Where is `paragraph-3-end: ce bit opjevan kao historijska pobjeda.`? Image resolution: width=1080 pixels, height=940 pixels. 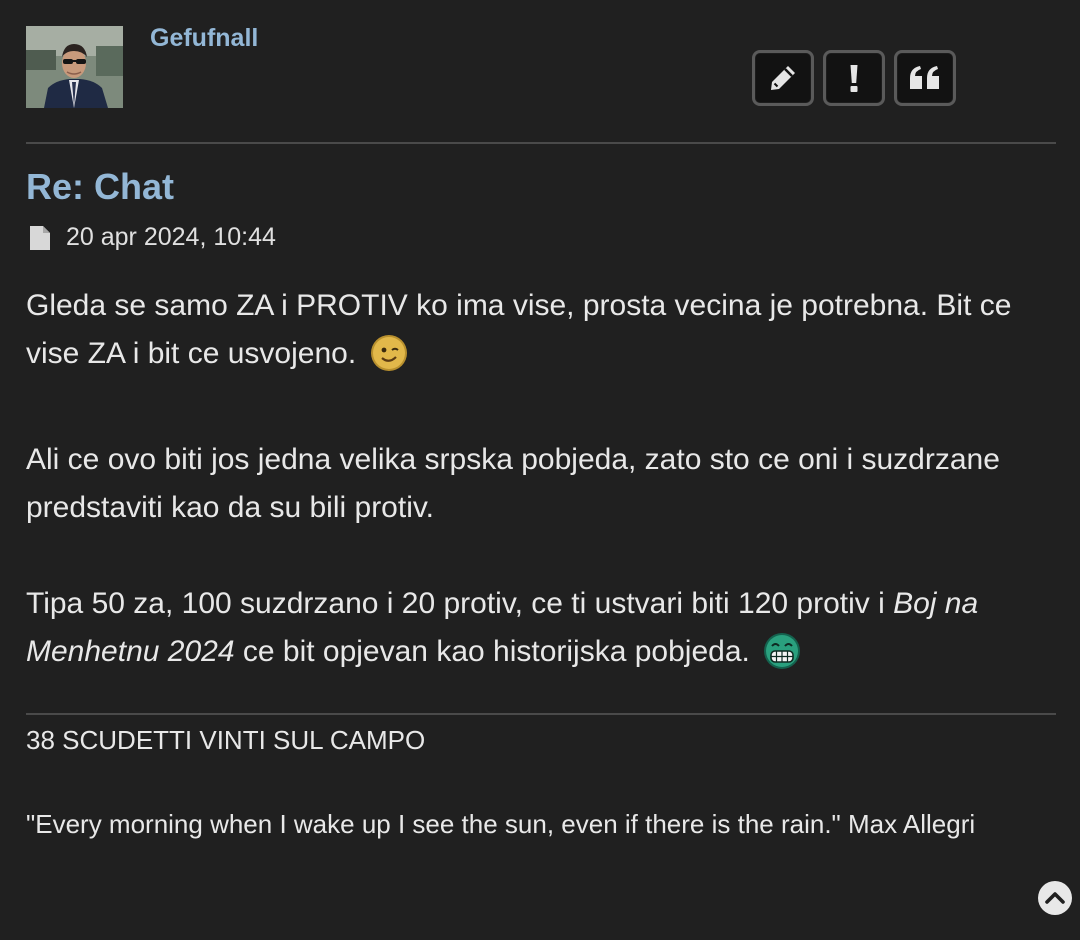
paragraph-3-end: ce bit opjevan kao historijska pobjeda. is located at coordinates (496, 651).